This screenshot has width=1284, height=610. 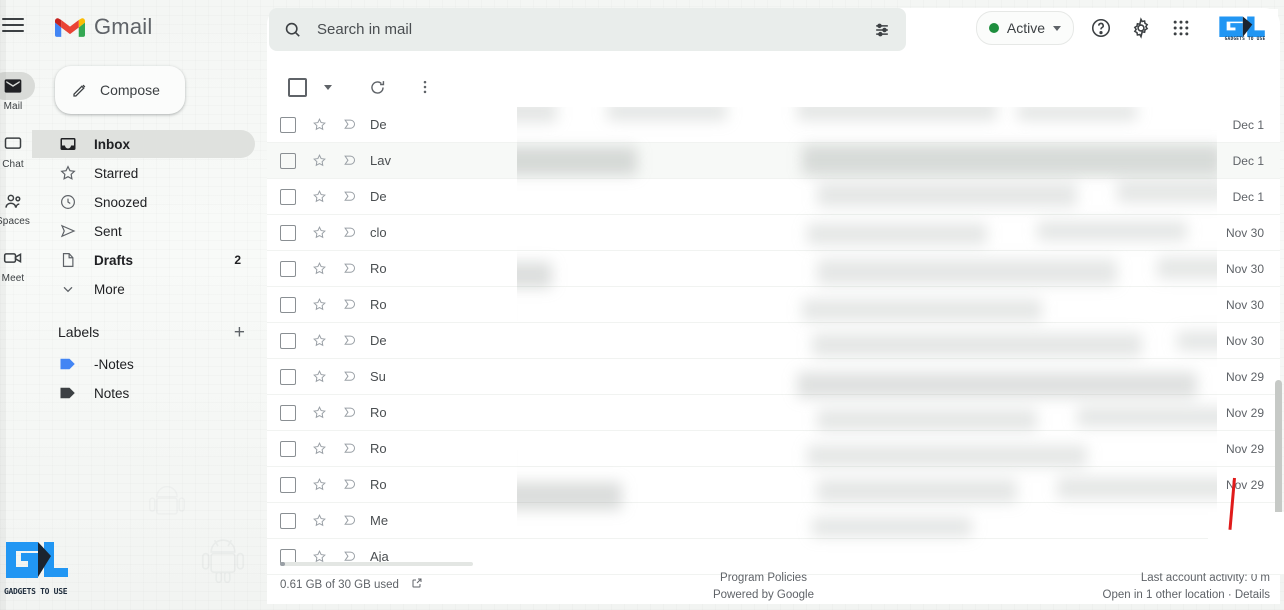 I want to click on table-row: De Nov 30, so click(x=773, y=341).